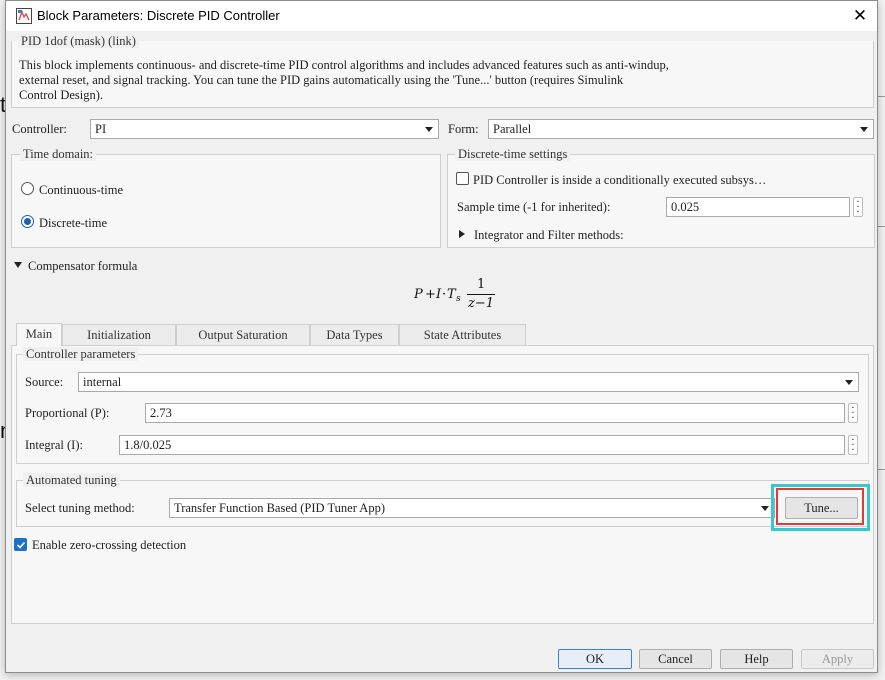 The height and width of the screenshot is (680, 885). What do you see at coordinates (226, 201) in the screenshot?
I see `time-domain-group` at bounding box center [226, 201].